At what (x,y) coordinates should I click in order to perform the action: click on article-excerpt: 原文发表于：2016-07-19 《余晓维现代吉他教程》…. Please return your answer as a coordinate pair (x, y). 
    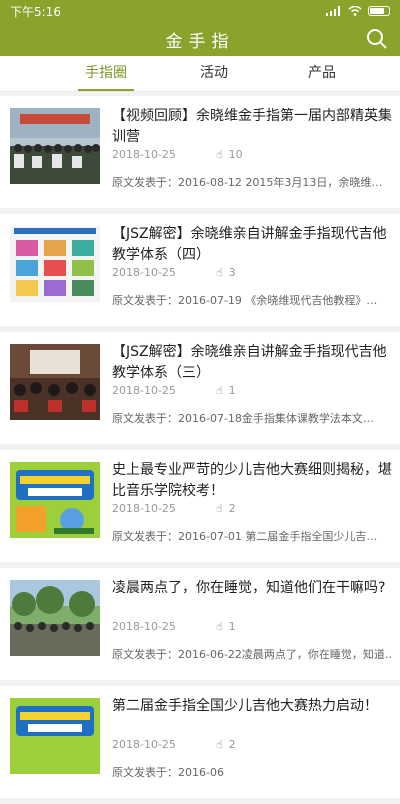
    Looking at the image, I should click on (245, 300).